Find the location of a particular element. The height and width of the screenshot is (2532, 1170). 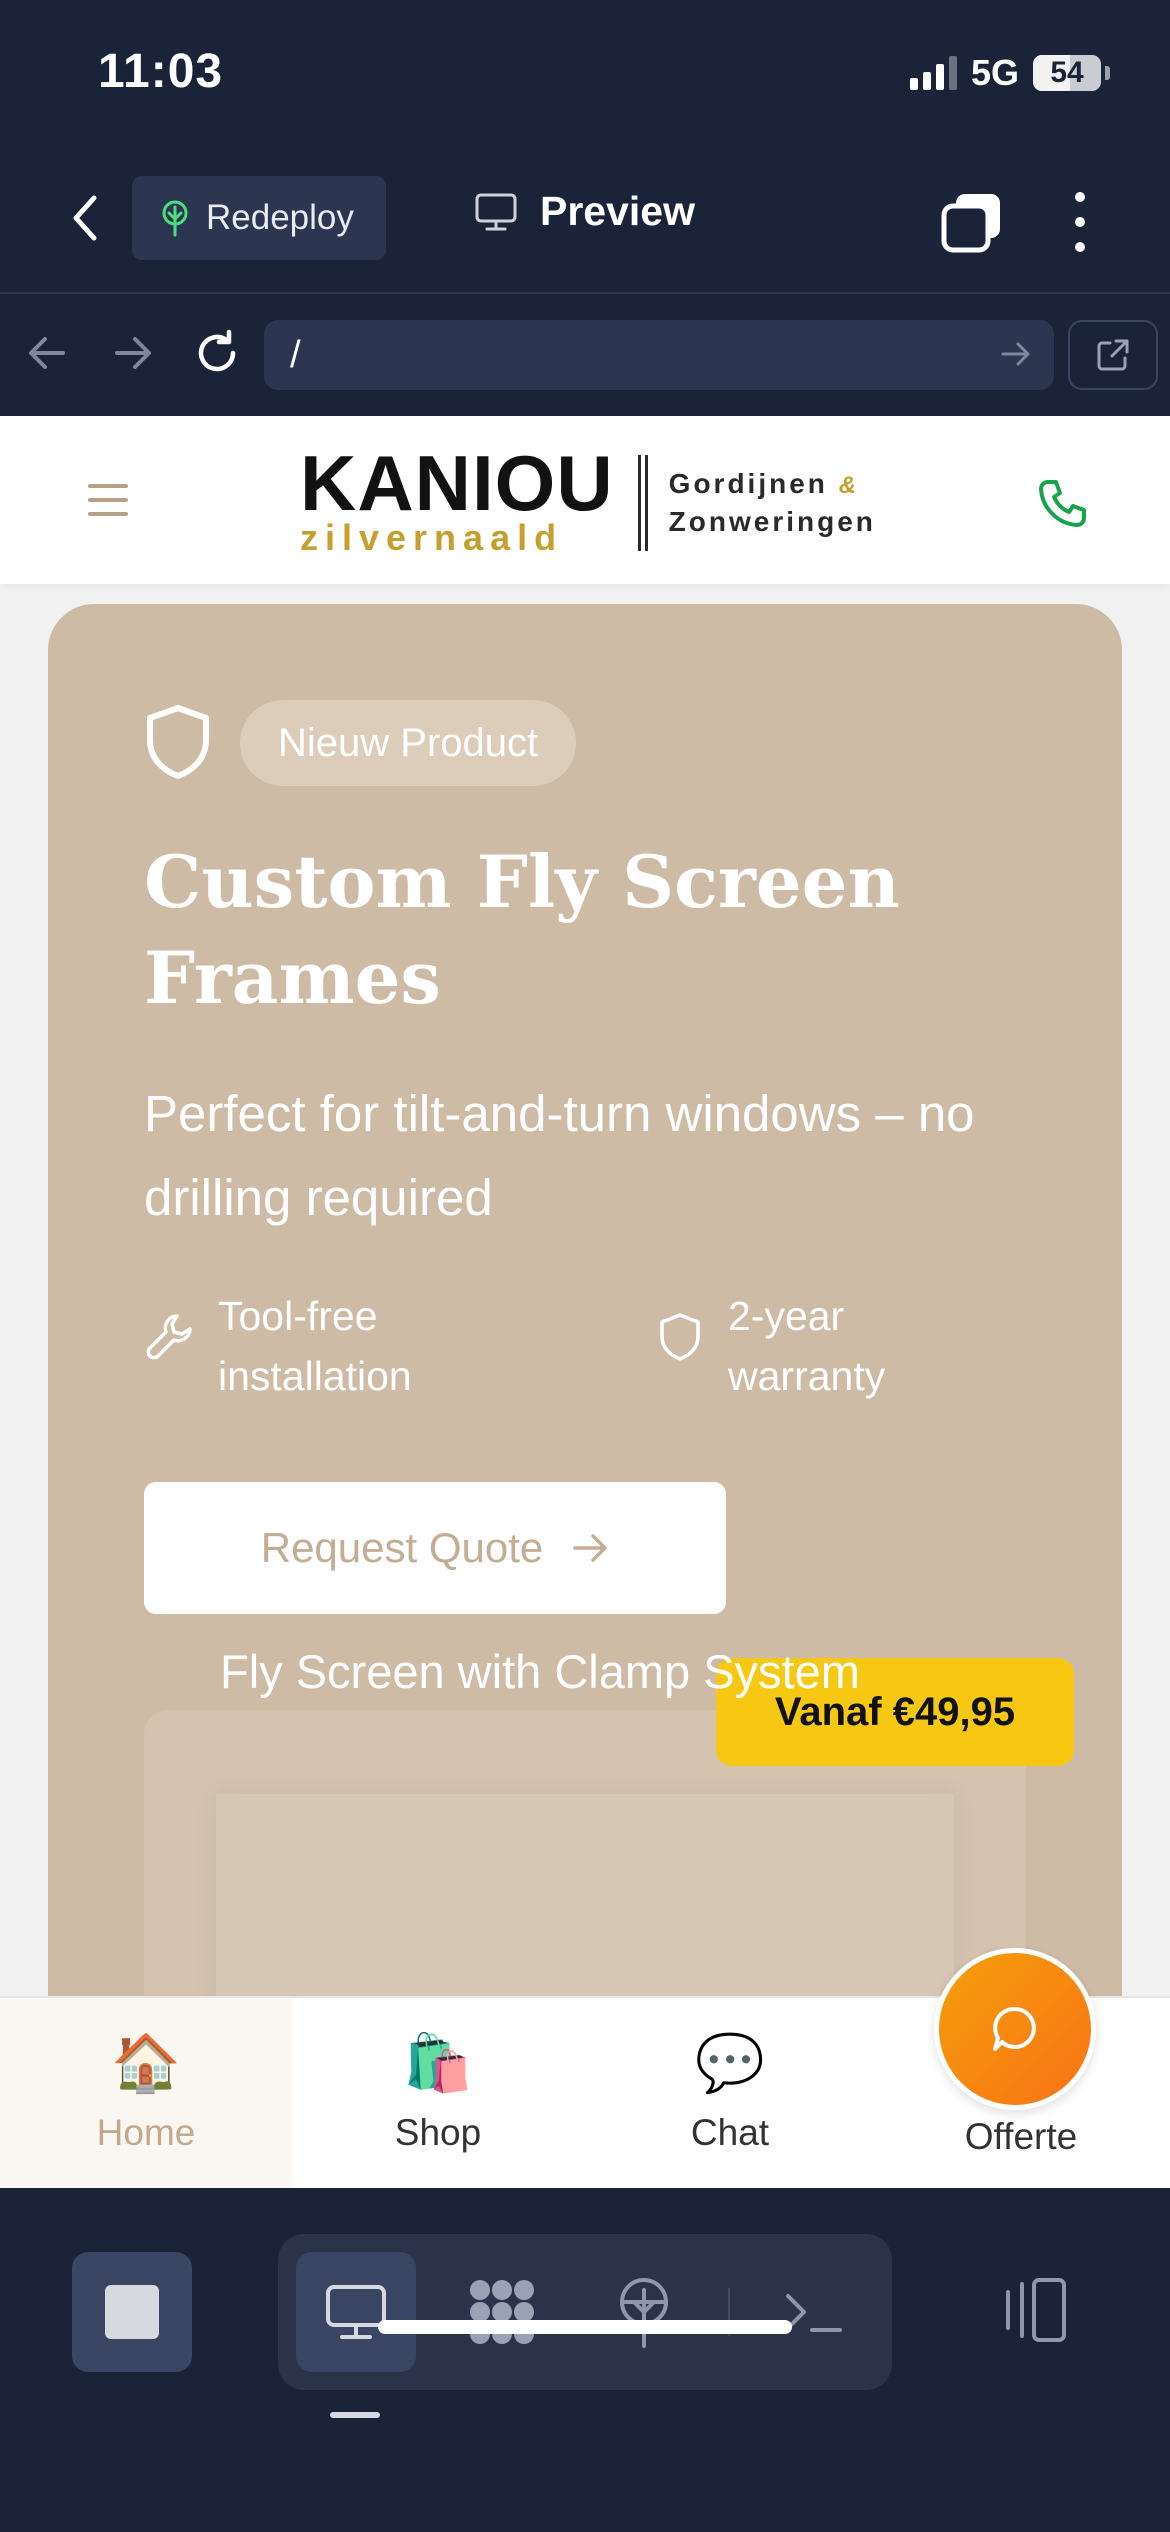

chat-bubble-icon is located at coordinates (1014, 2029).